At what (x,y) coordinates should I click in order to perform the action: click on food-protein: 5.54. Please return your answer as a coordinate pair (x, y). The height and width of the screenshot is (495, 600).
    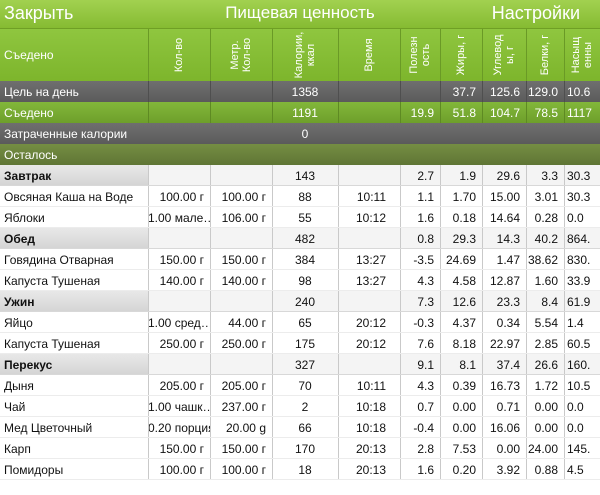
    Looking at the image, I should click on (546, 323).